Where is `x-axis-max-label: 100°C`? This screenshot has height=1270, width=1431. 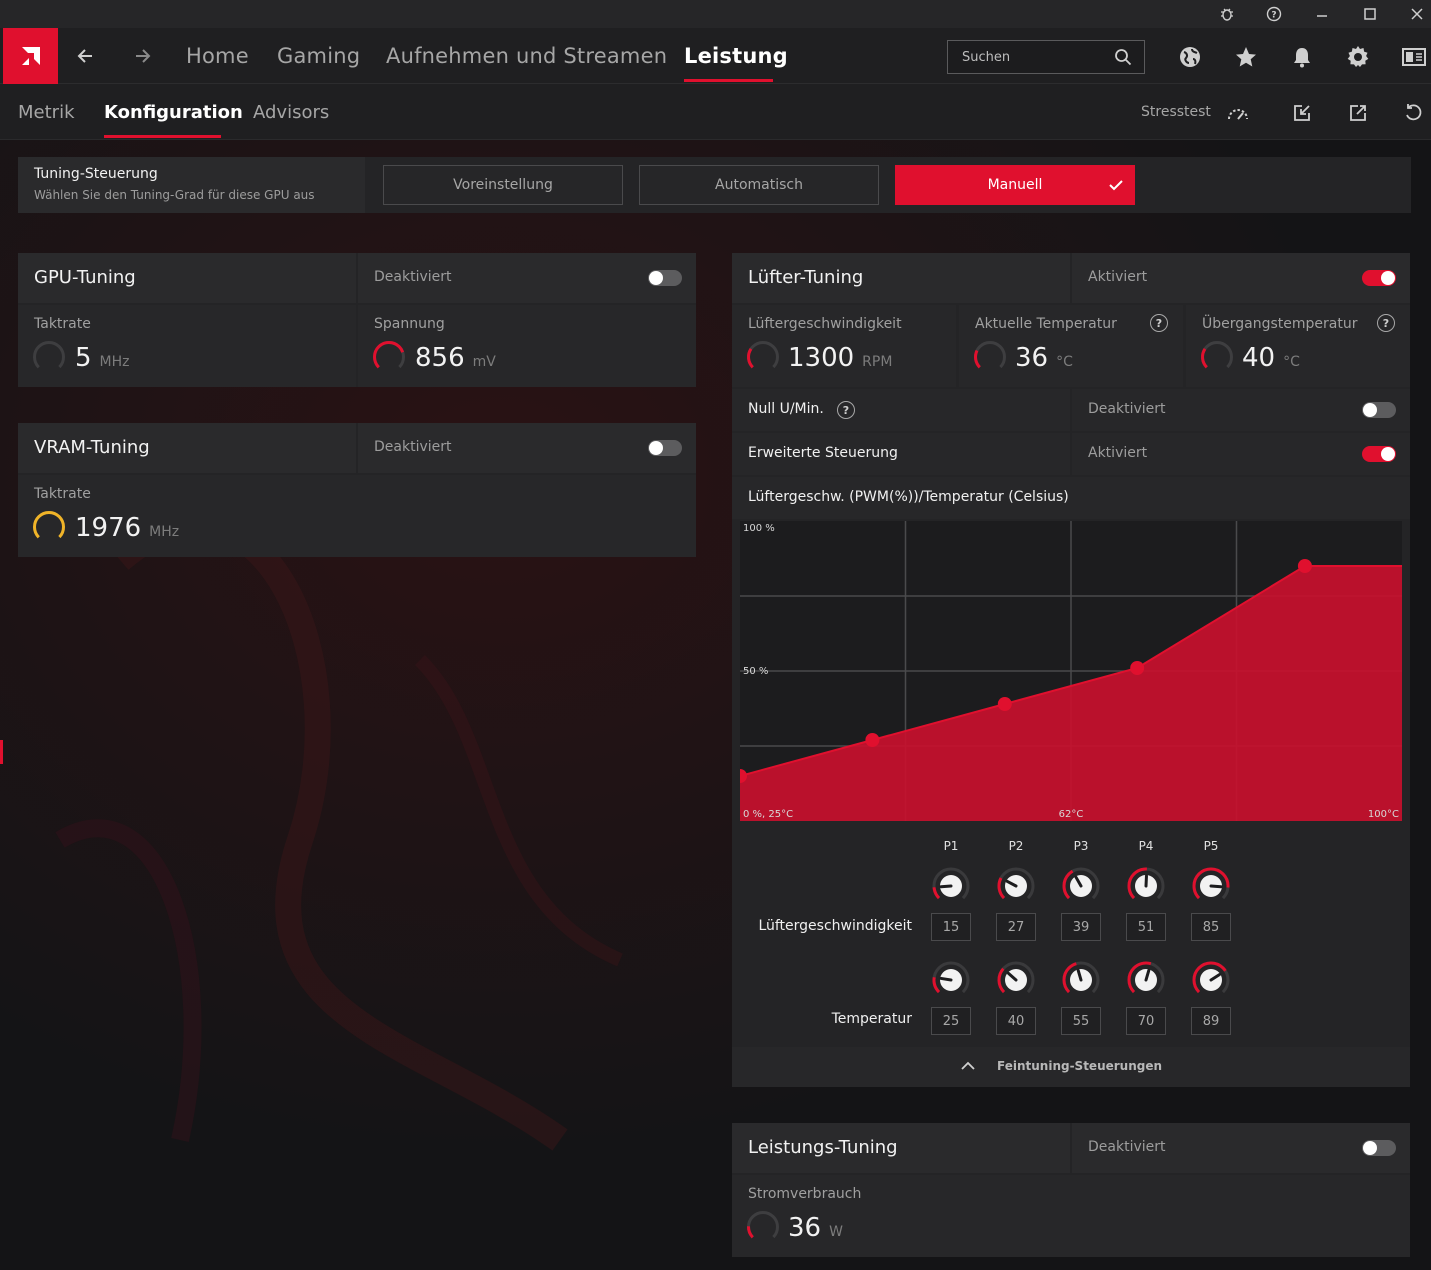
x-axis-max-label: 100°C is located at coordinates (1383, 814).